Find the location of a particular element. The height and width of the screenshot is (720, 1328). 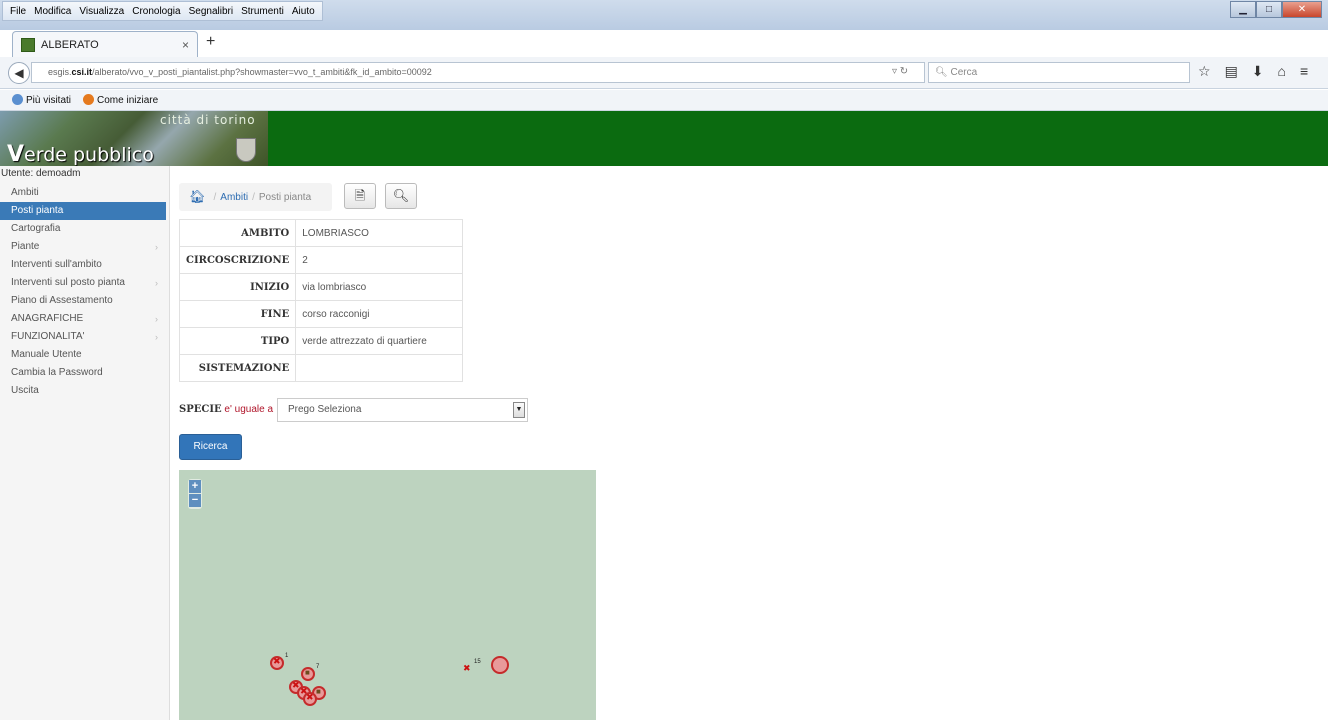

specie-select-value: Prego Seleziona is located at coordinates (325, 409).